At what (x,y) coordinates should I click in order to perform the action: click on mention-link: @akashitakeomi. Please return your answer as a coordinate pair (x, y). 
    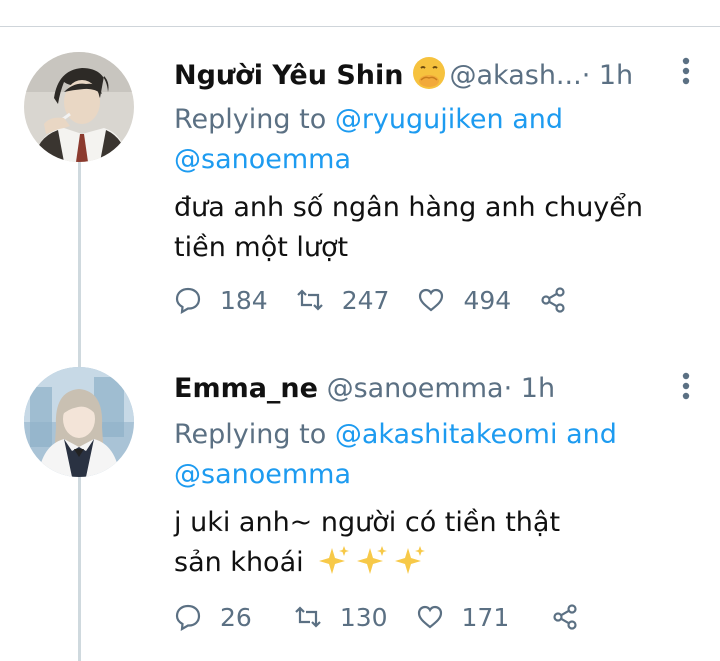
    Looking at the image, I should click on (446, 434).